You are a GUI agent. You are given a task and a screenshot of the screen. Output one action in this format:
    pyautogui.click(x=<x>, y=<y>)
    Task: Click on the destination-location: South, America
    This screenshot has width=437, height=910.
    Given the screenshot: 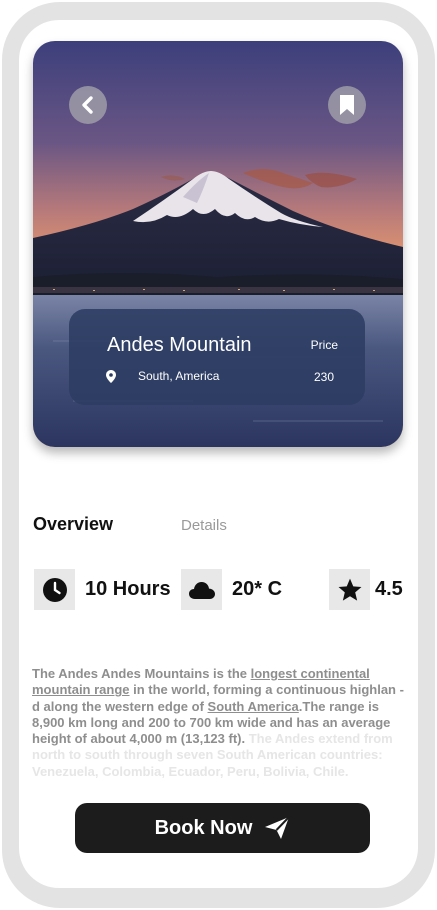 What is the action you would take?
    pyautogui.click(x=179, y=376)
    